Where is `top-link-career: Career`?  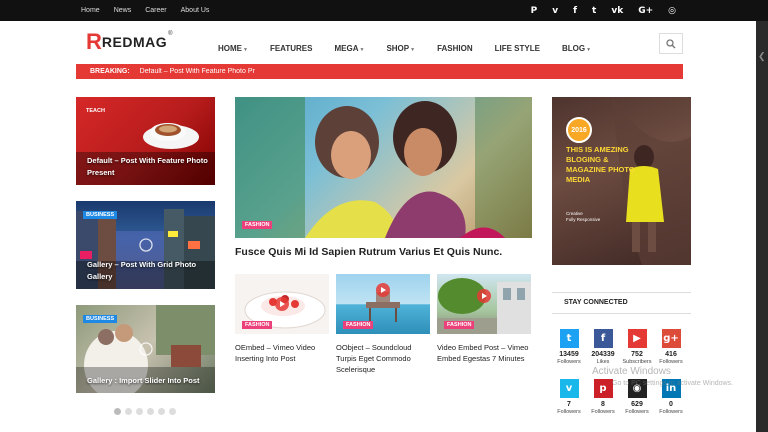
top-link-career: Career is located at coordinates (155, 10).